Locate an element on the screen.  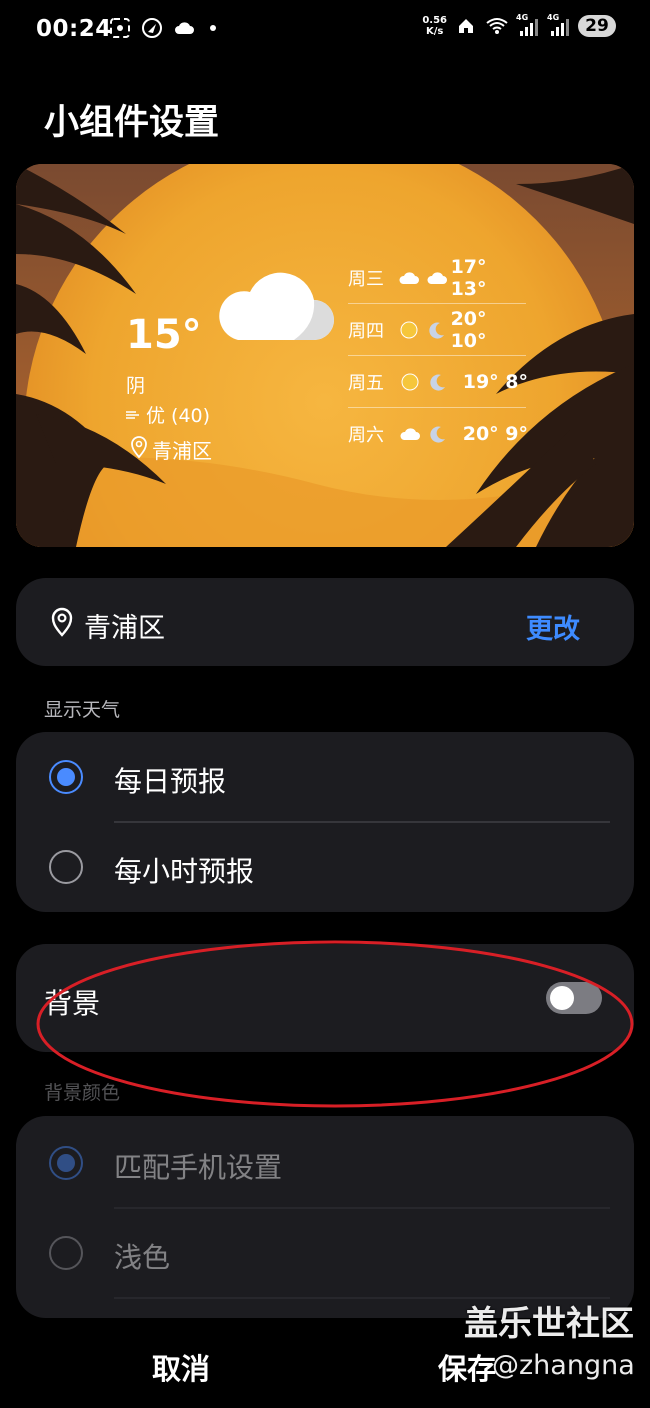
background-color-card: 匹配手机设置 浅色 is located at coordinates (325, 1217).